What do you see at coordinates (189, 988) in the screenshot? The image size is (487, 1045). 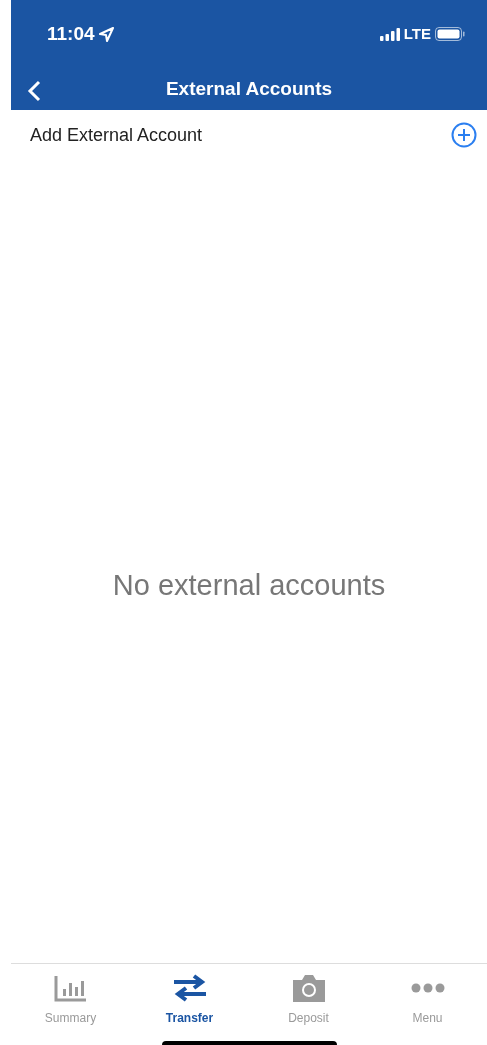 I see `transfer-arrows-icon` at bounding box center [189, 988].